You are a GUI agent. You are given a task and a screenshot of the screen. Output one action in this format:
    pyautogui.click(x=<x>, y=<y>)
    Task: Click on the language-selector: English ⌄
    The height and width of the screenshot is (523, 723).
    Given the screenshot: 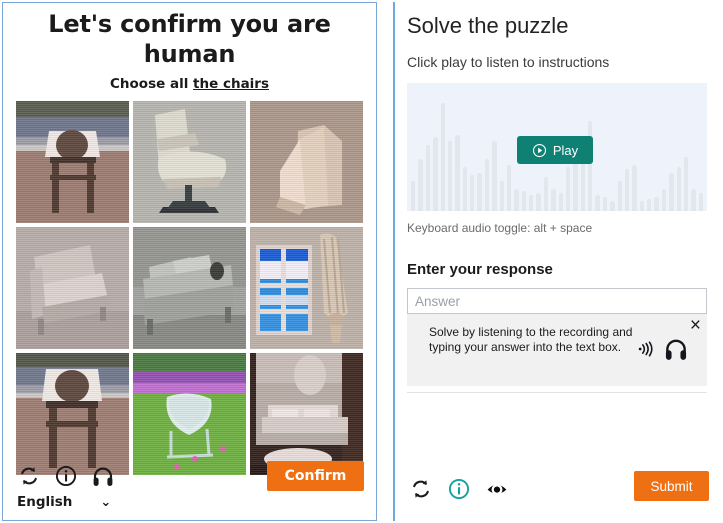 What is the action you would take?
    pyautogui.click(x=64, y=502)
    